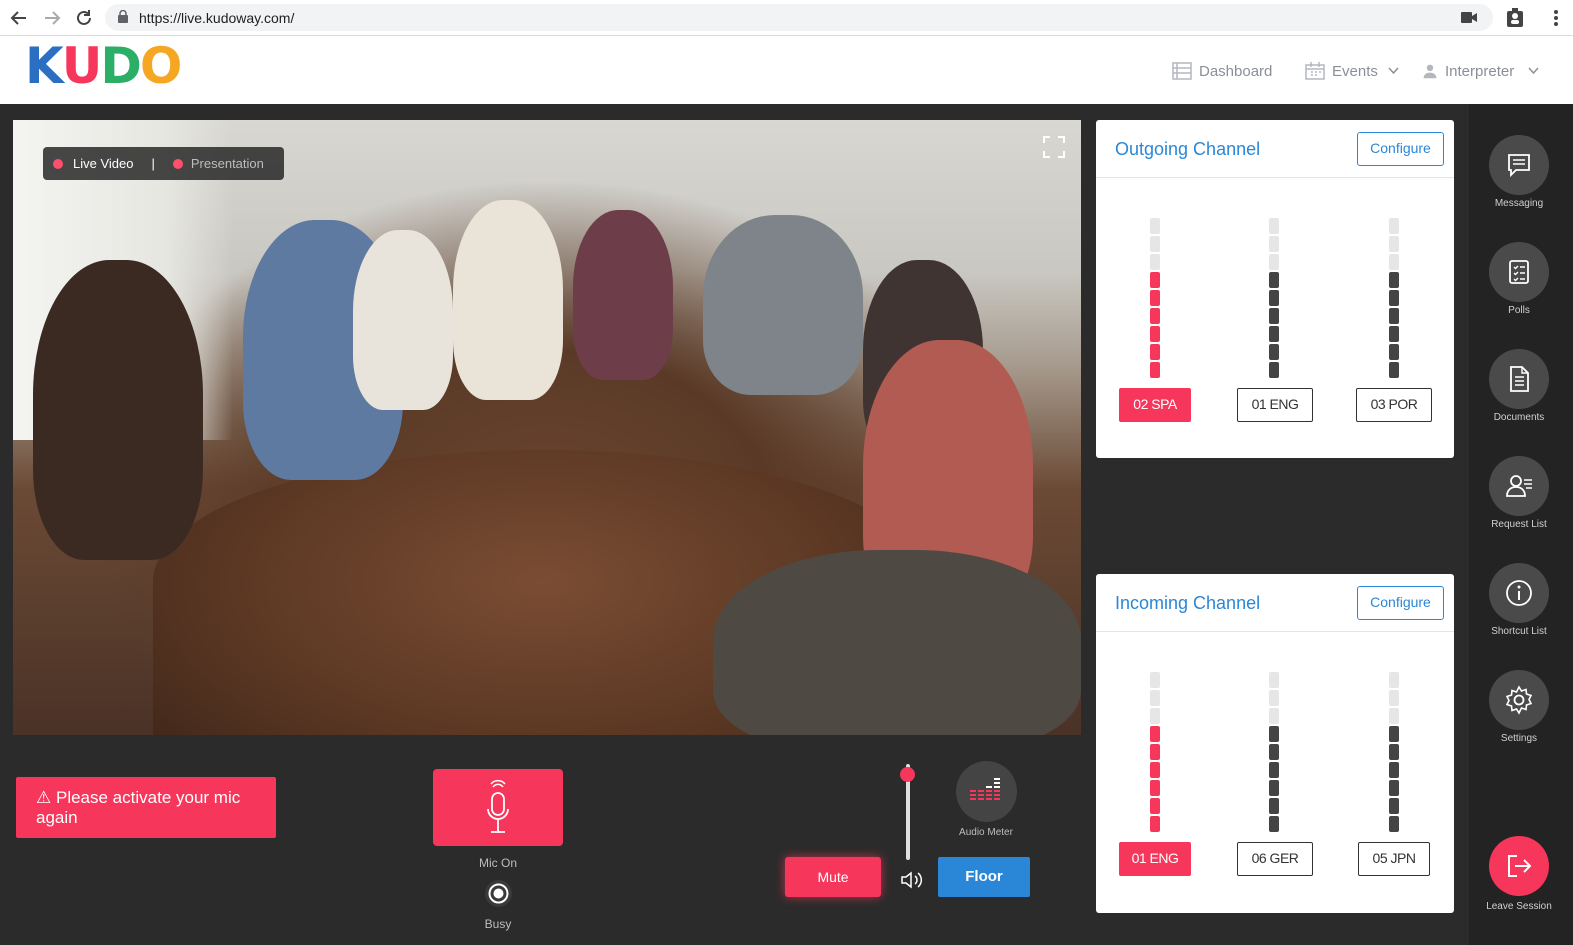  What do you see at coordinates (58, 163) in the screenshot?
I see `live-indicator-dot` at bounding box center [58, 163].